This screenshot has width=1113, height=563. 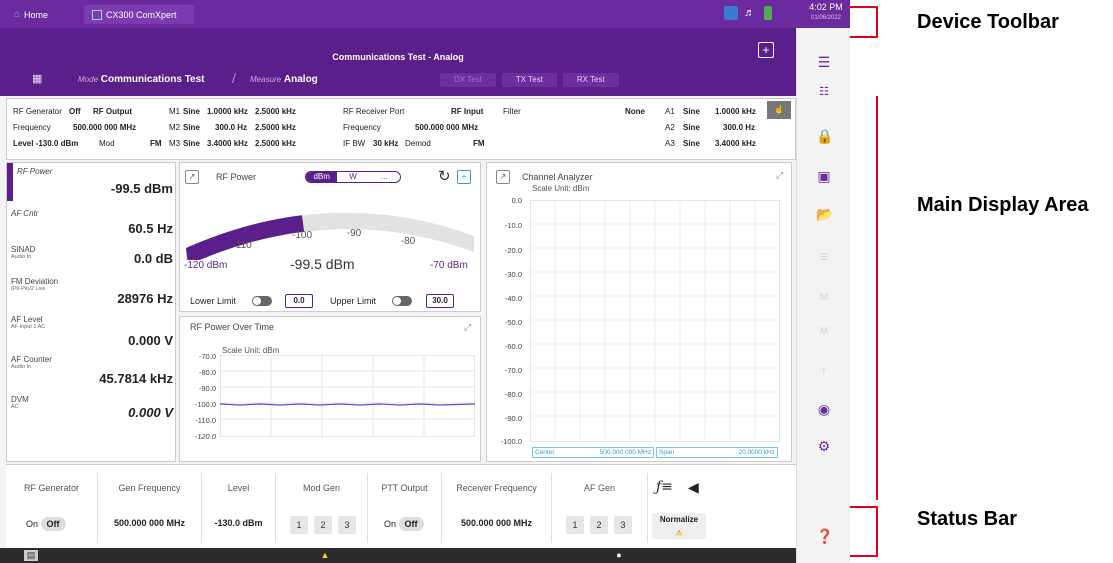 What do you see at coordinates (35, 171) in the screenshot?
I see `measurement-label: RF Power` at bounding box center [35, 171].